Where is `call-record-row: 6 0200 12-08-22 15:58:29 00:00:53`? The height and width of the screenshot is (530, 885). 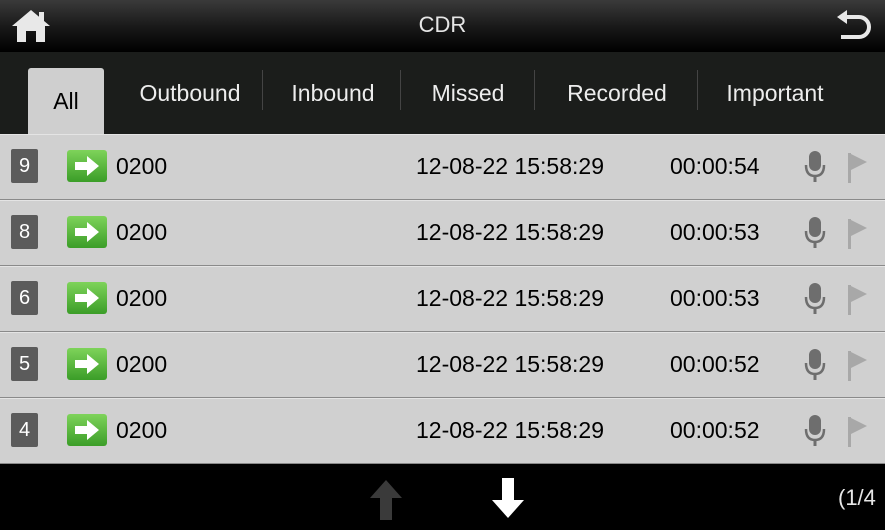 call-record-row: 6 0200 12-08-22 15:58:29 00:00:53 is located at coordinates (442, 299).